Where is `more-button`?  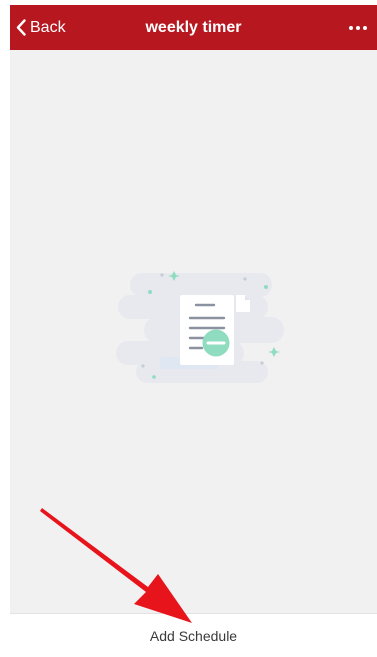 more-button is located at coordinates (358, 27).